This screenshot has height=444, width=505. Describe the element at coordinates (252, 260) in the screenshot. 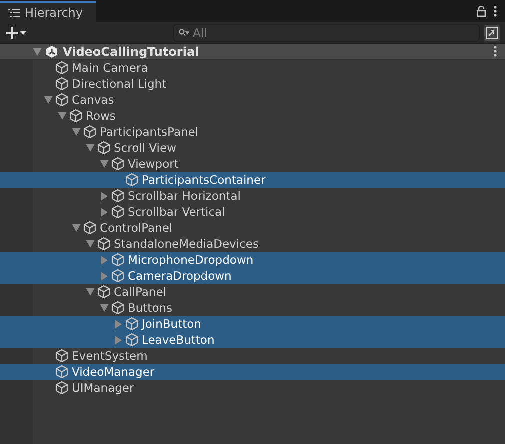

I see `hierarchy-item: MicrophoneDropdown` at that location.